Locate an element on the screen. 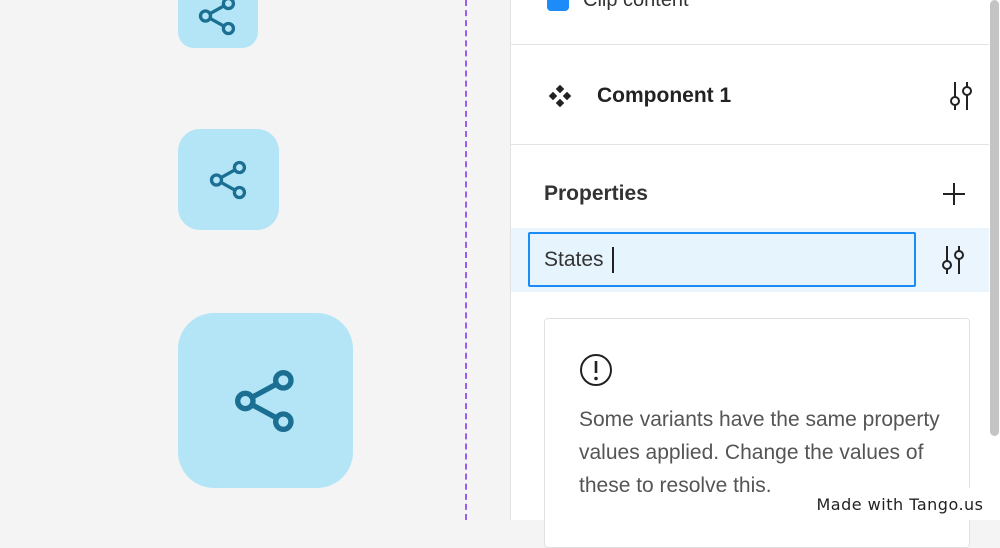  text-caret is located at coordinates (613, 260).